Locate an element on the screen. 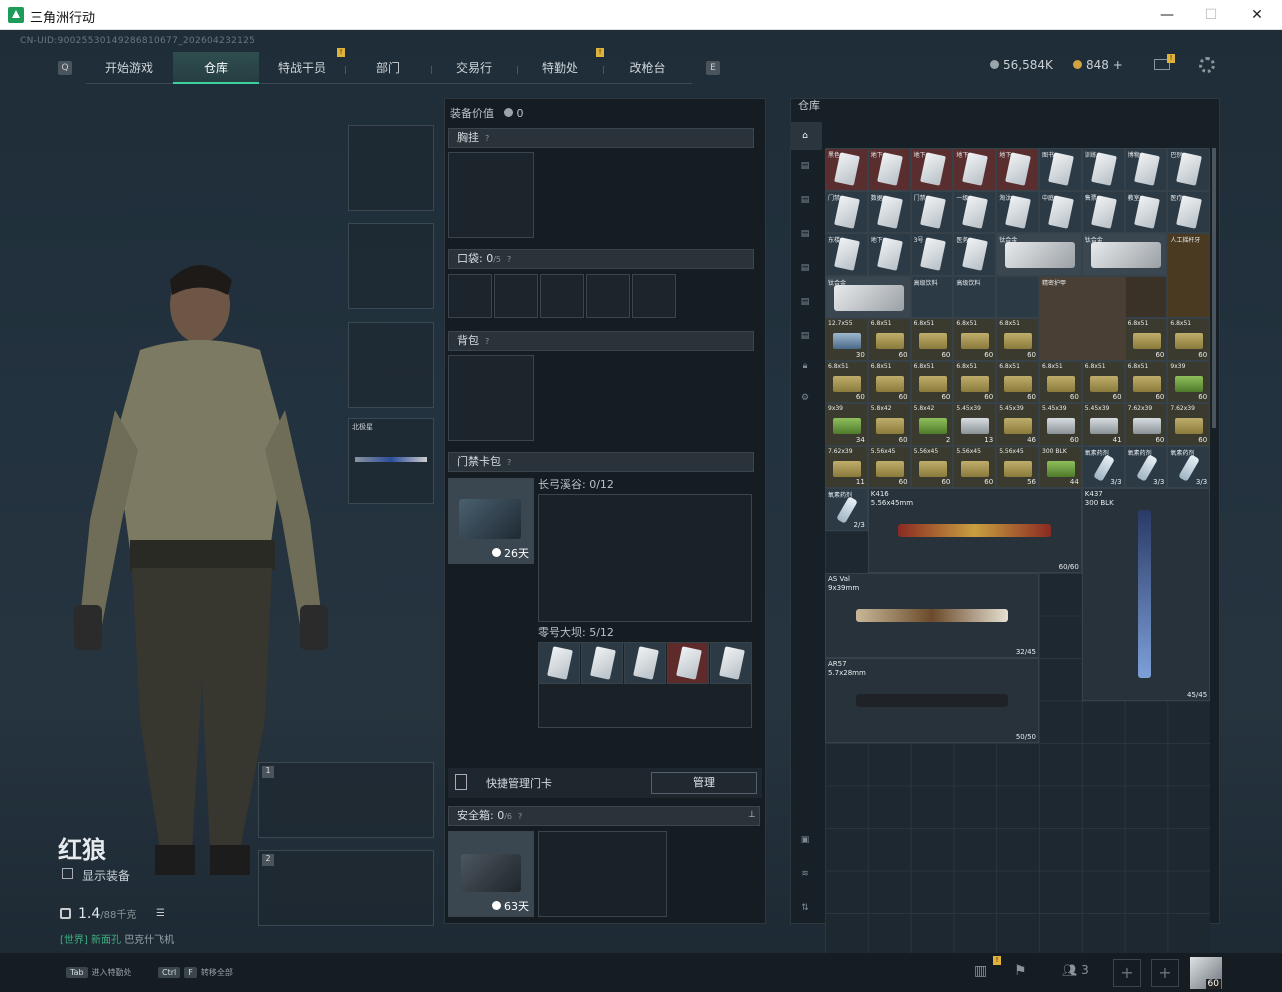  ammo-item: 5.45x39 60 is located at coordinates (1060, 424).